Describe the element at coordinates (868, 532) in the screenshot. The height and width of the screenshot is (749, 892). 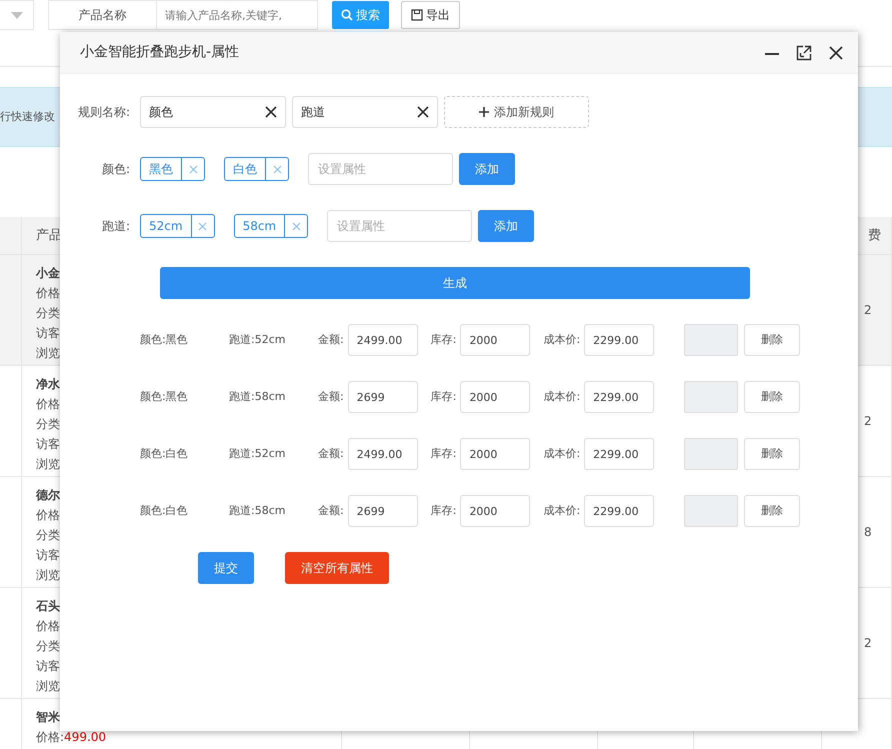
I see `table-cell: 8` at that location.